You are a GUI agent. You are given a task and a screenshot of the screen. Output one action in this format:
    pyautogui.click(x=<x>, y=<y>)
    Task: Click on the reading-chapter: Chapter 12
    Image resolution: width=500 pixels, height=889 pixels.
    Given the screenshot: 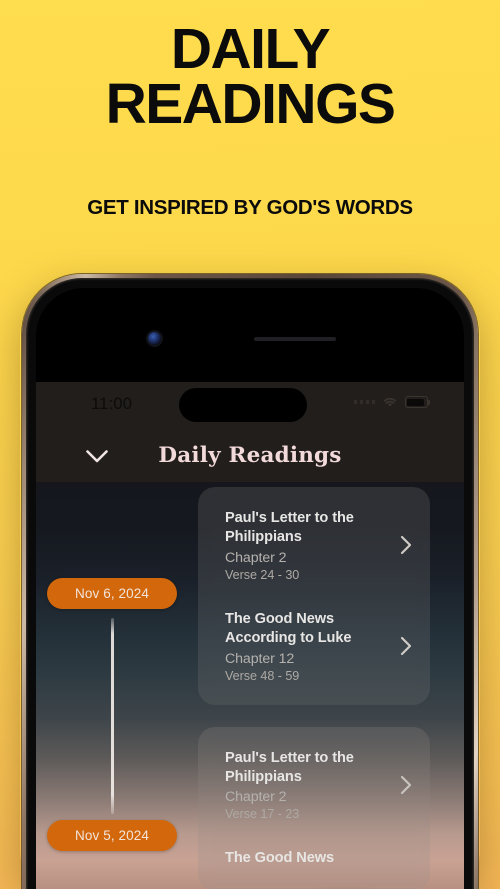 What is the action you would take?
    pyautogui.click(x=260, y=658)
    